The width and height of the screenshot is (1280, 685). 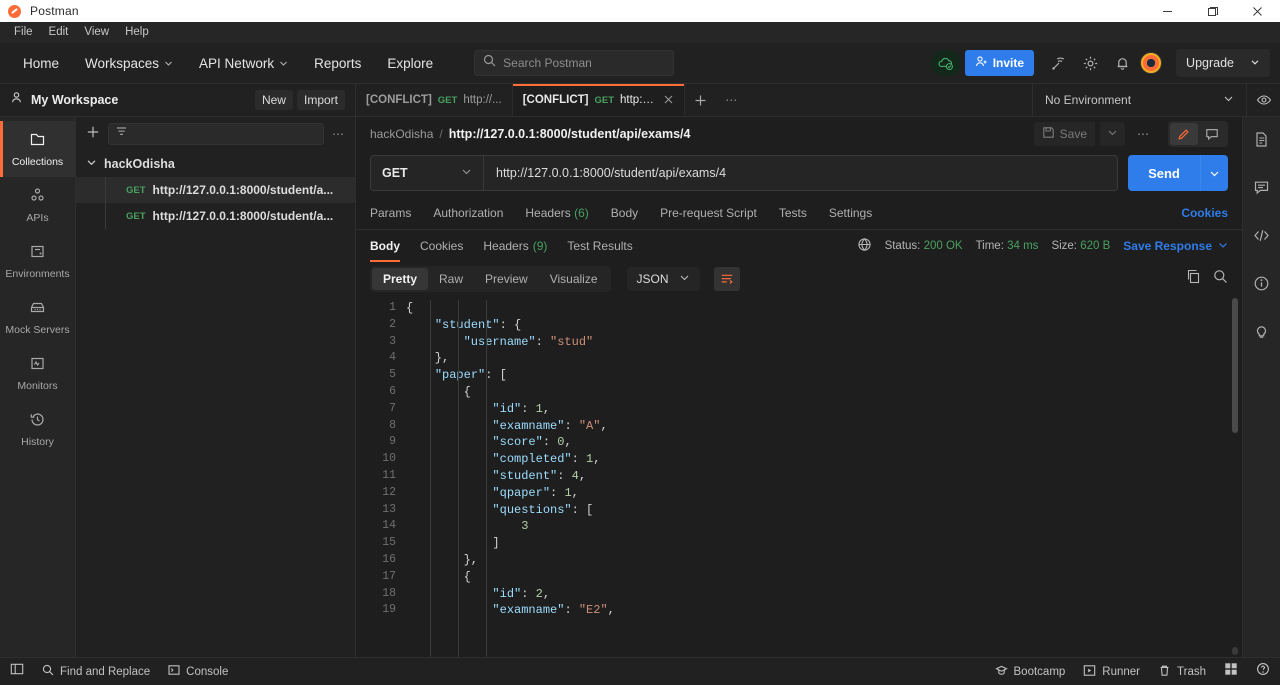 What do you see at coordinates (1263, 671) in the screenshot?
I see `help-icon` at bounding box center [1263, 671].